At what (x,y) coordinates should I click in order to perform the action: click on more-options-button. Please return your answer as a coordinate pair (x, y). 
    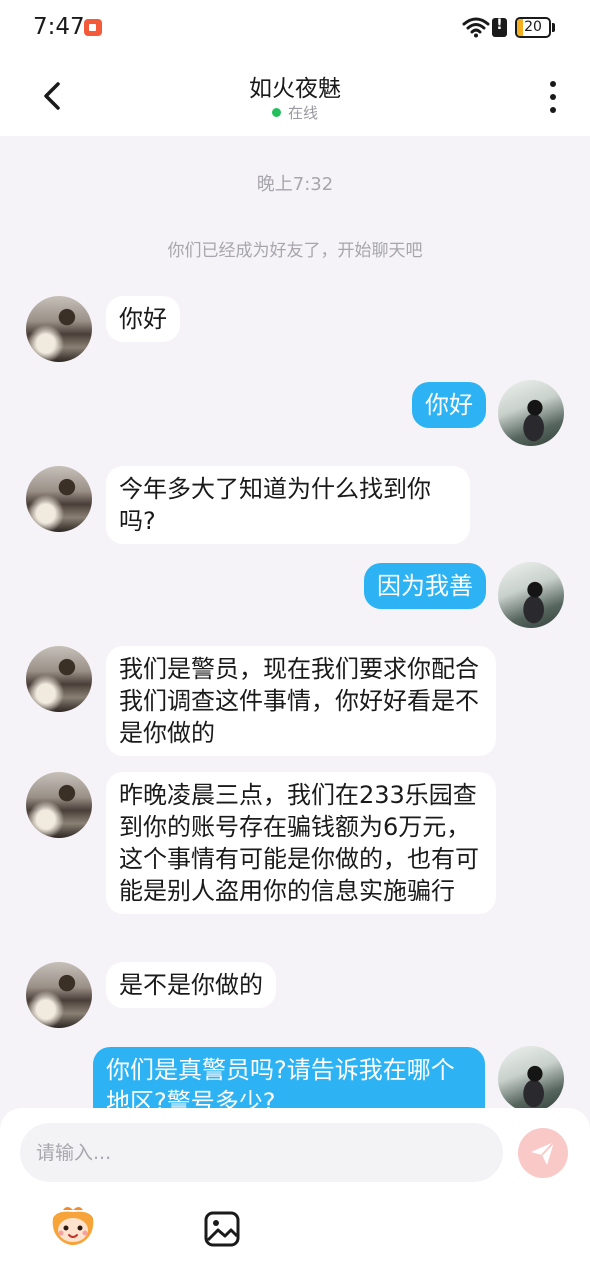
    Looking at the image, I should click on (553, 97).